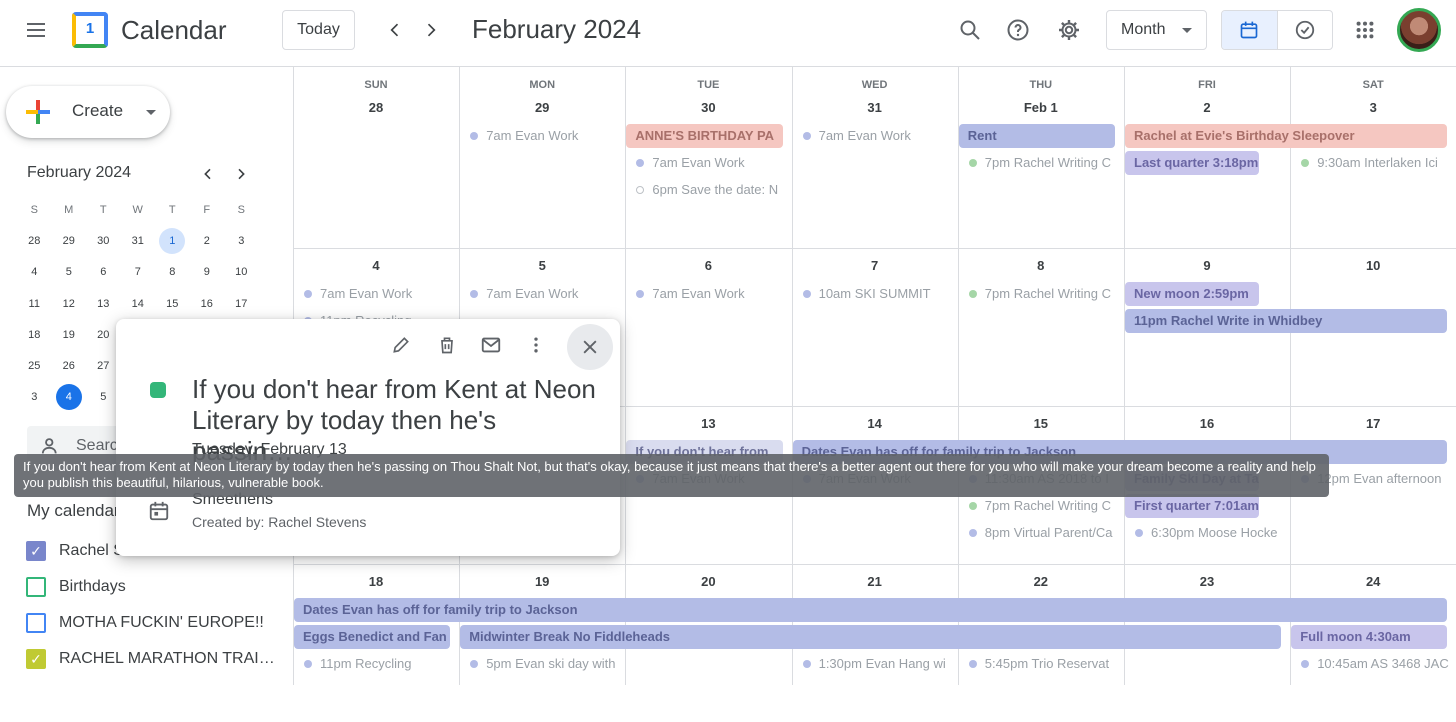 This screenshot has height=722, width=1456. Describe the element at coordinates (1207, 581) in the screenshot. I see `day-number: 23` at that location.